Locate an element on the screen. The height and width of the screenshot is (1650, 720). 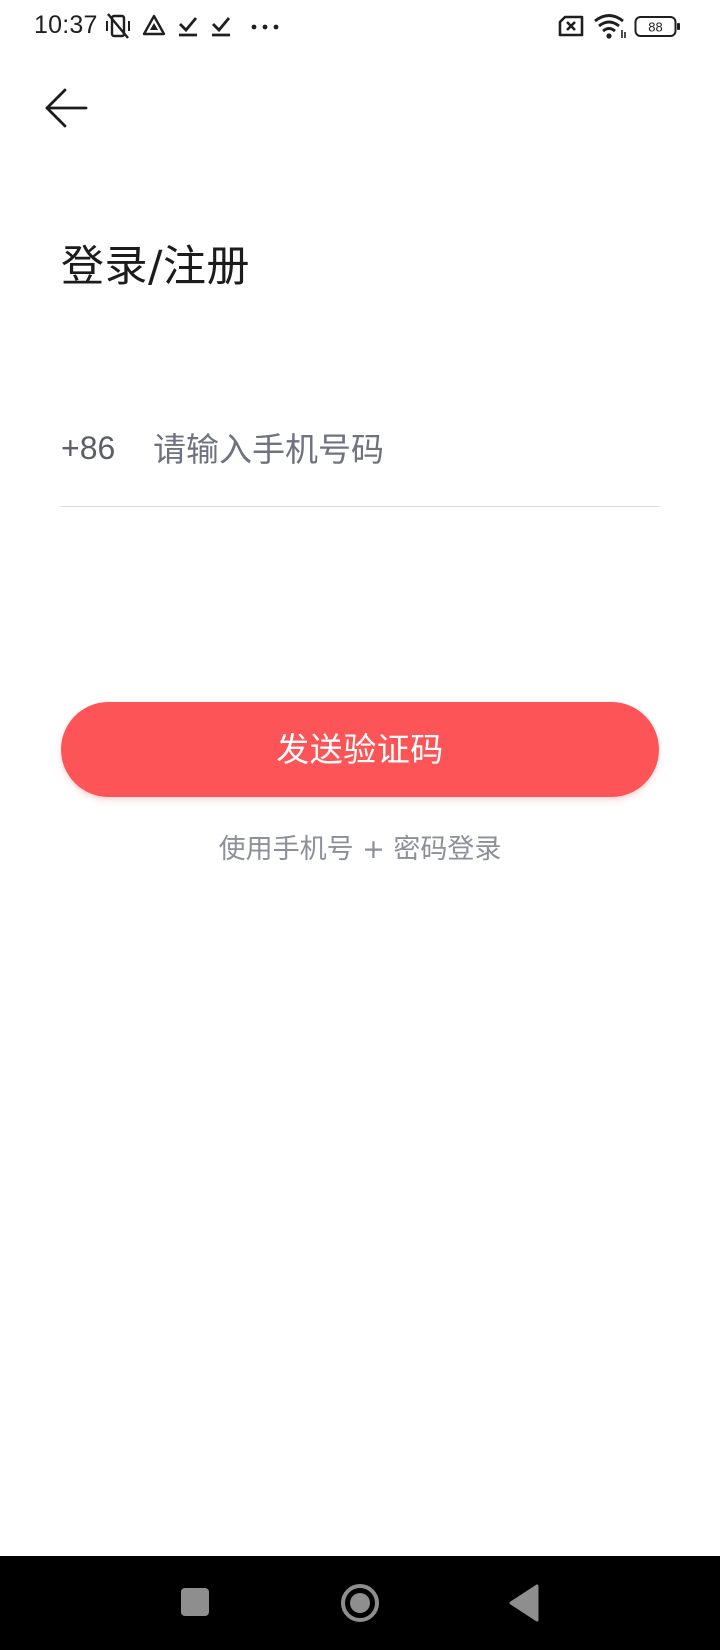
status-bar: 10:37 88 is located at coordinates (360, 28).